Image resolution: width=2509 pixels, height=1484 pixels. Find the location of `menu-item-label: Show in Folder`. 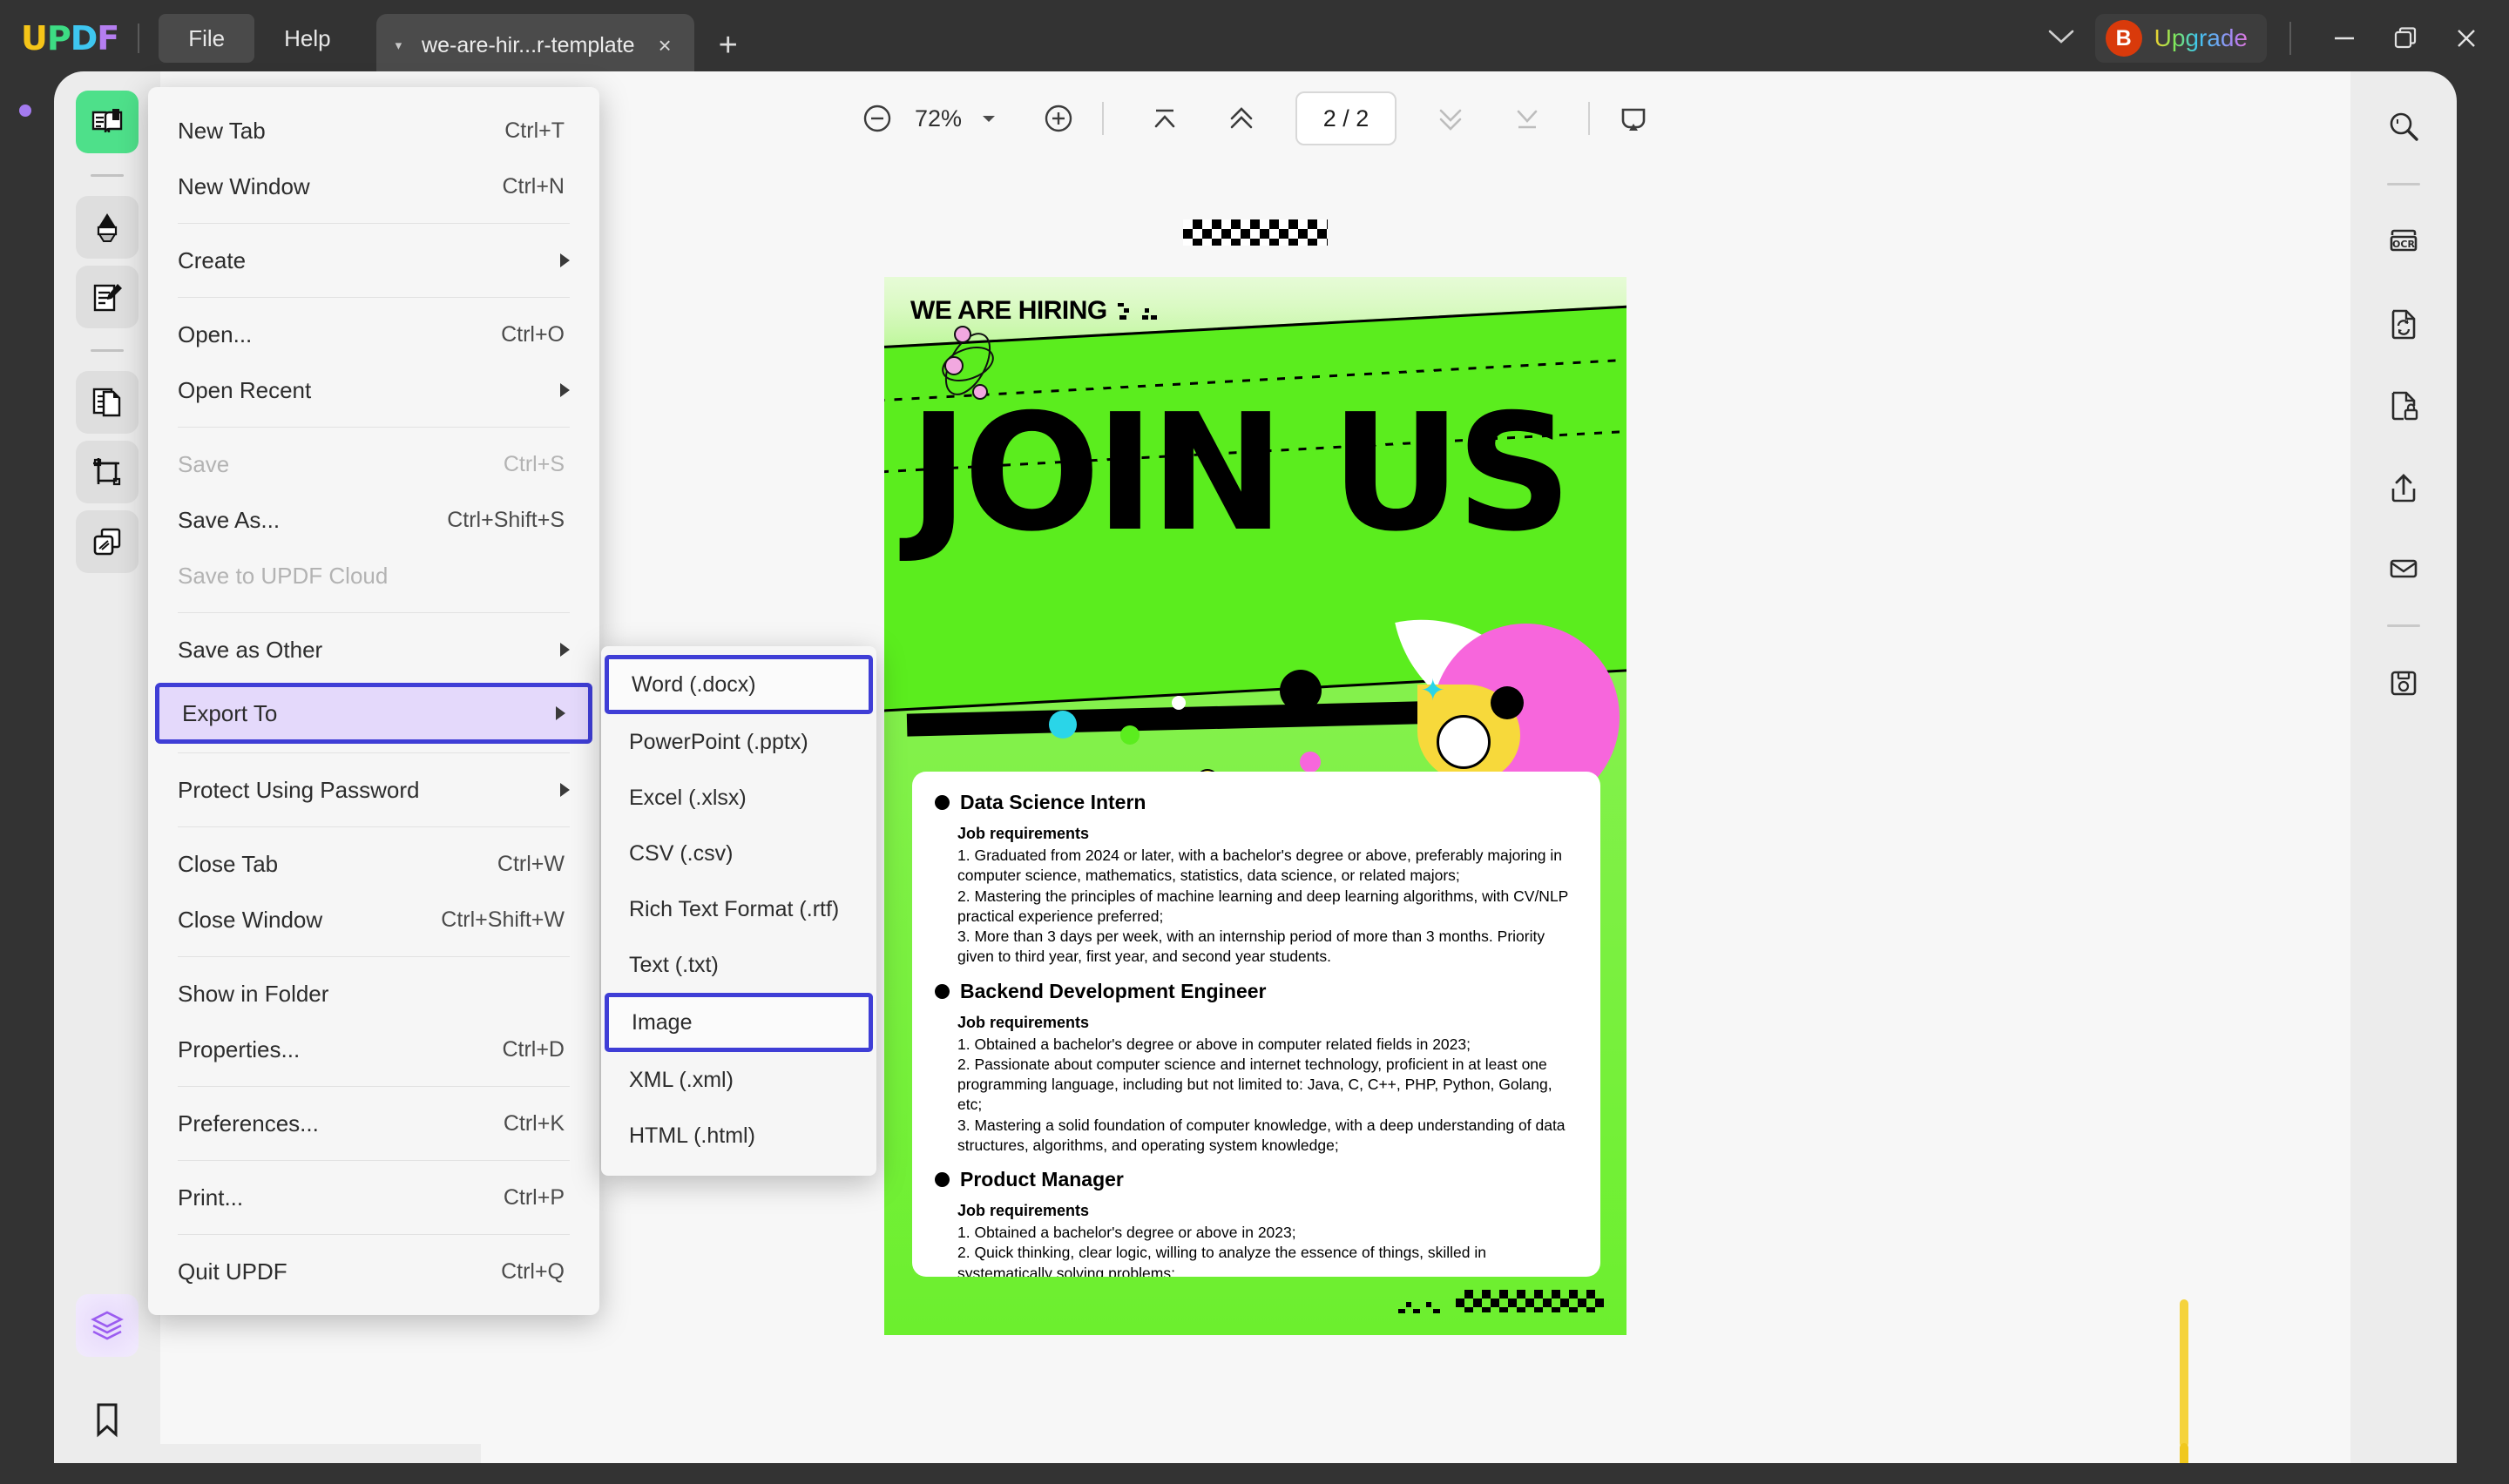

menu-item-label: Show in Folder is located at coordinates (253, 993).